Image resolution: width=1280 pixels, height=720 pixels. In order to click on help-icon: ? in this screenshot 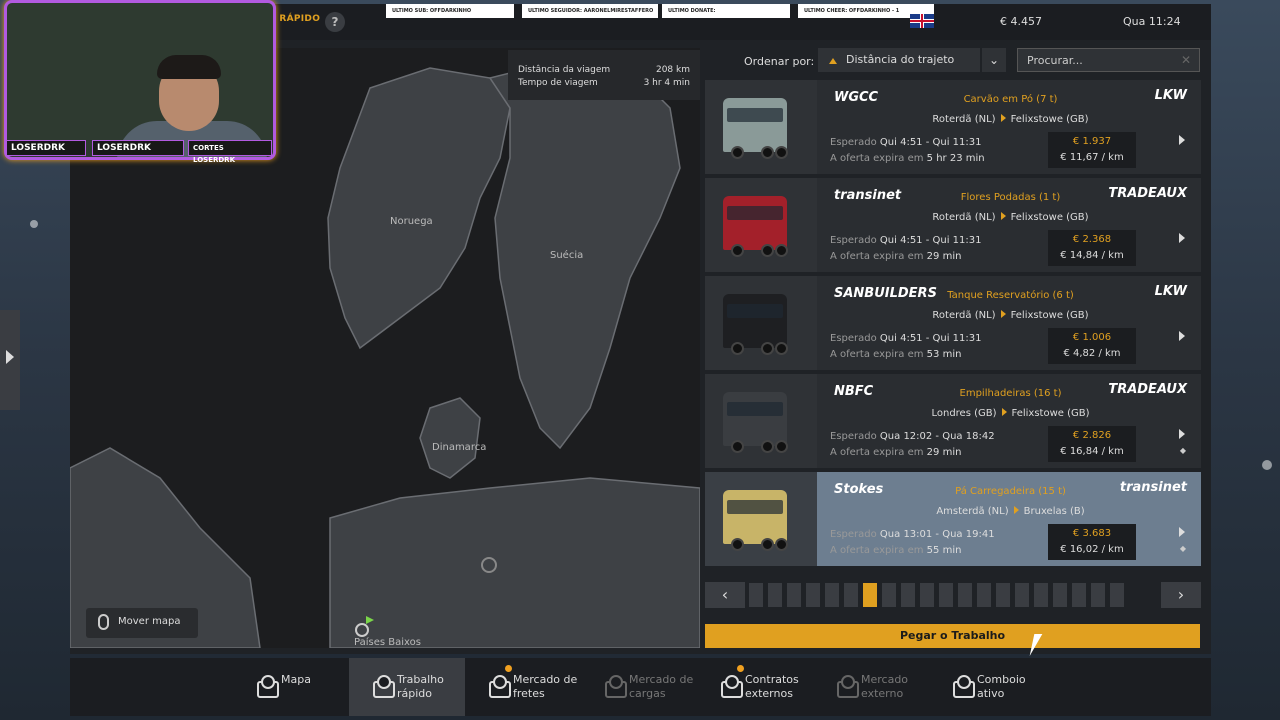, I will do `click(335, 22)`.